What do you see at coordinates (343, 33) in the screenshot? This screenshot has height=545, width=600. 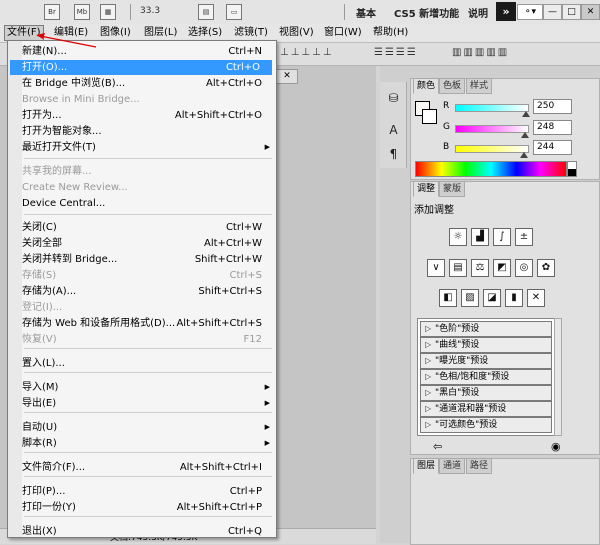 I see `menu-window: 窗口(W)` at bounding box center [343, 33].